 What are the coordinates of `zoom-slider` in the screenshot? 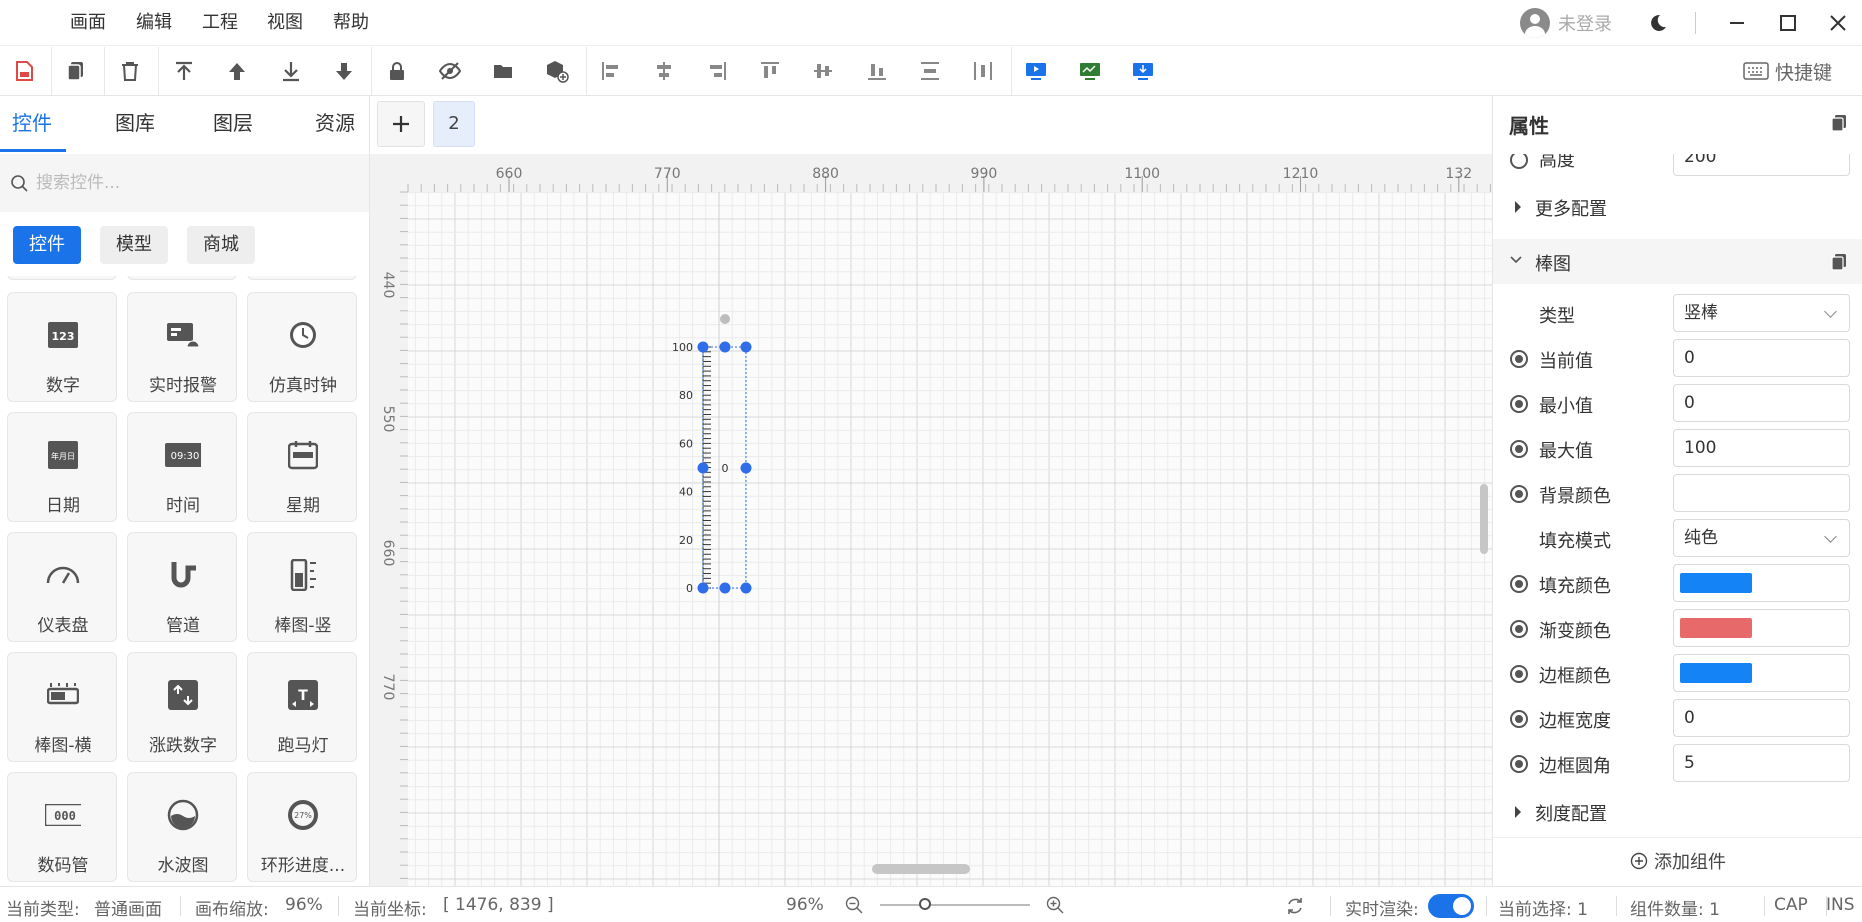 It's located at (955, 904).